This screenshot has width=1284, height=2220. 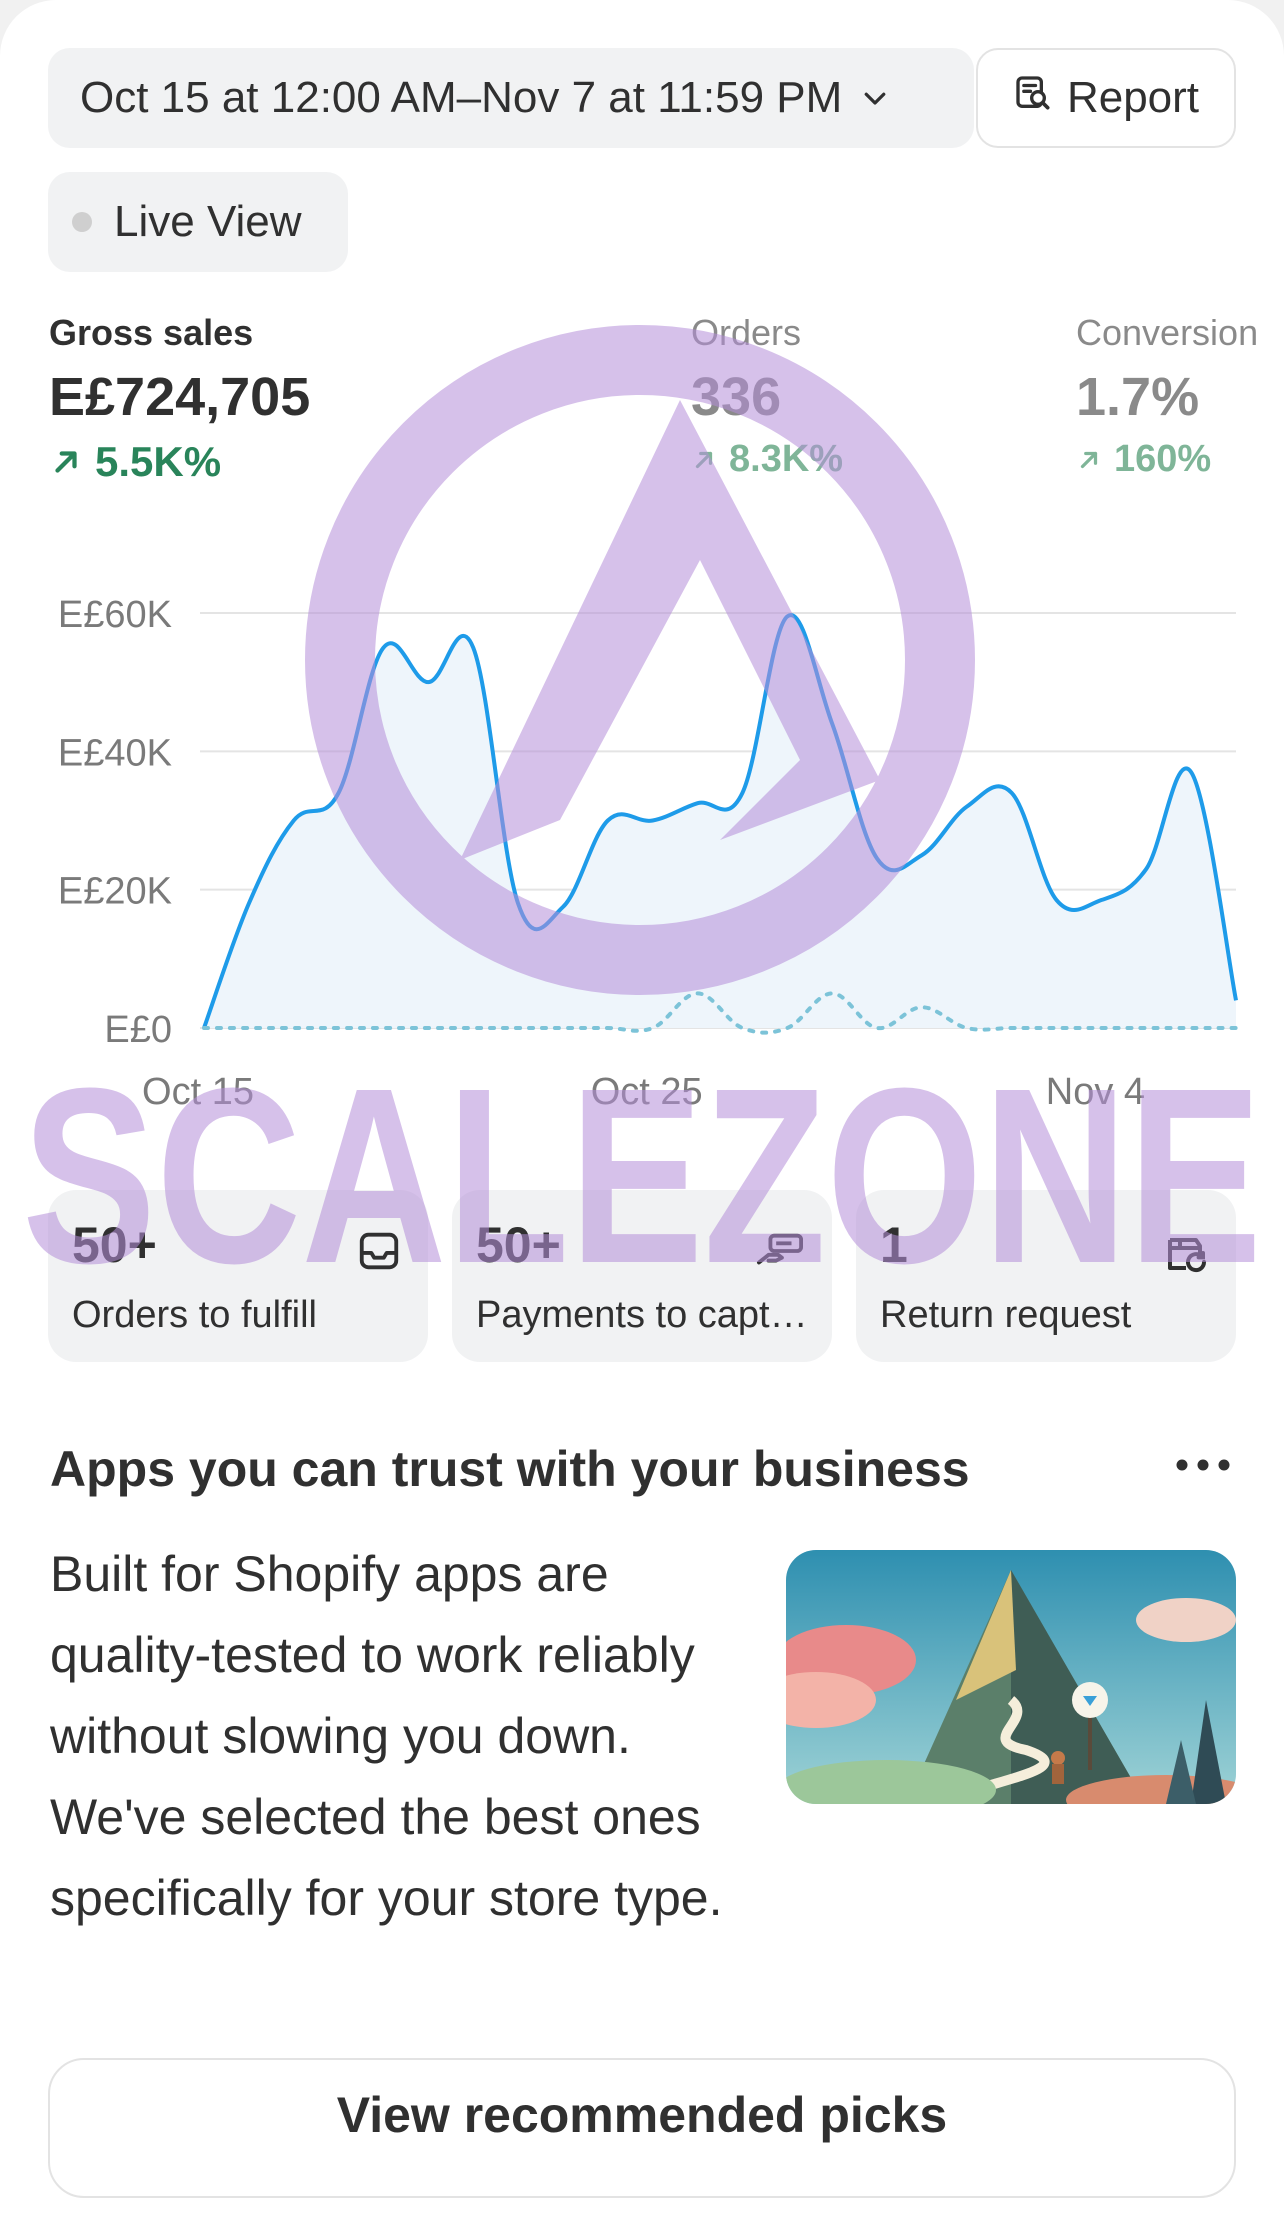 What do you see at coordinates (158, 462) in the screenshot?
I see `metric-change-value: 5.5K%` at bounding box center [158, 462].